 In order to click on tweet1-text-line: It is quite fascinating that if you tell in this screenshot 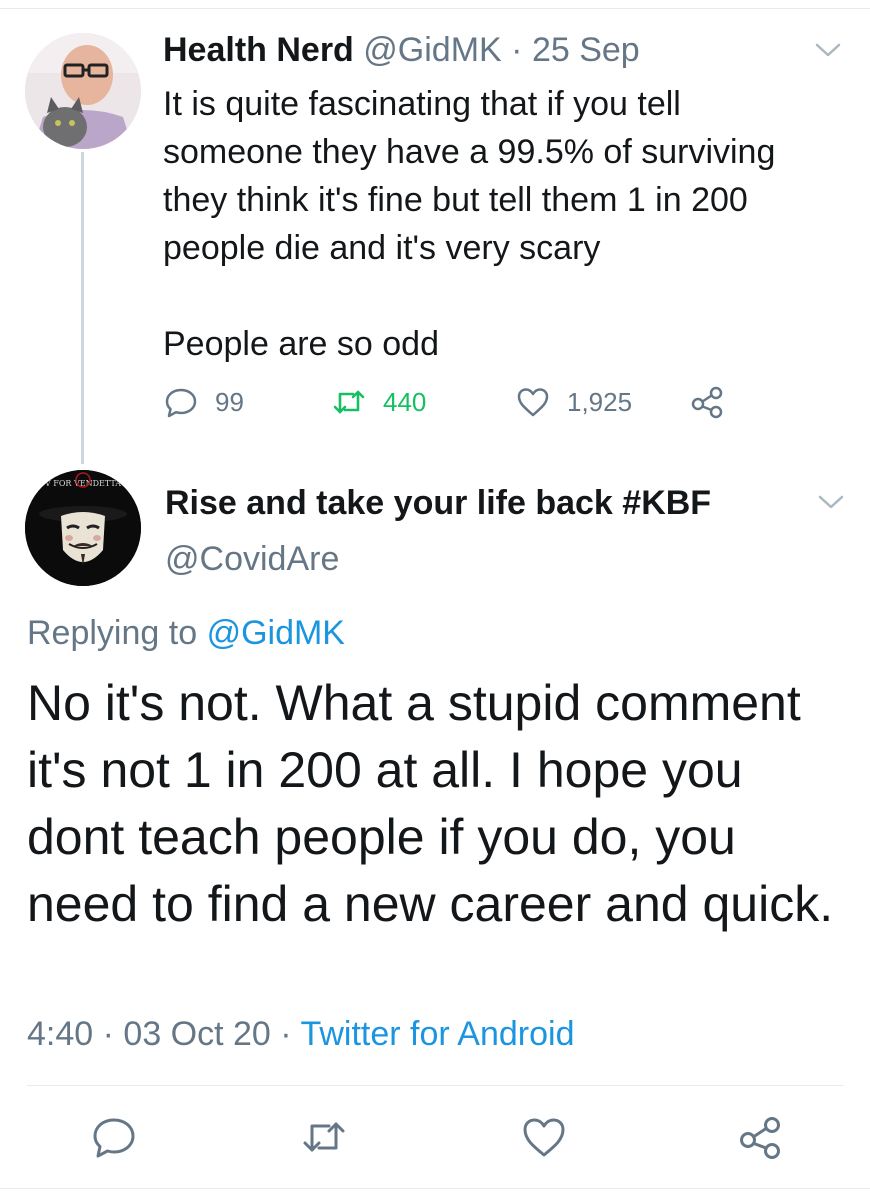, I will do `click(422, 104)`.